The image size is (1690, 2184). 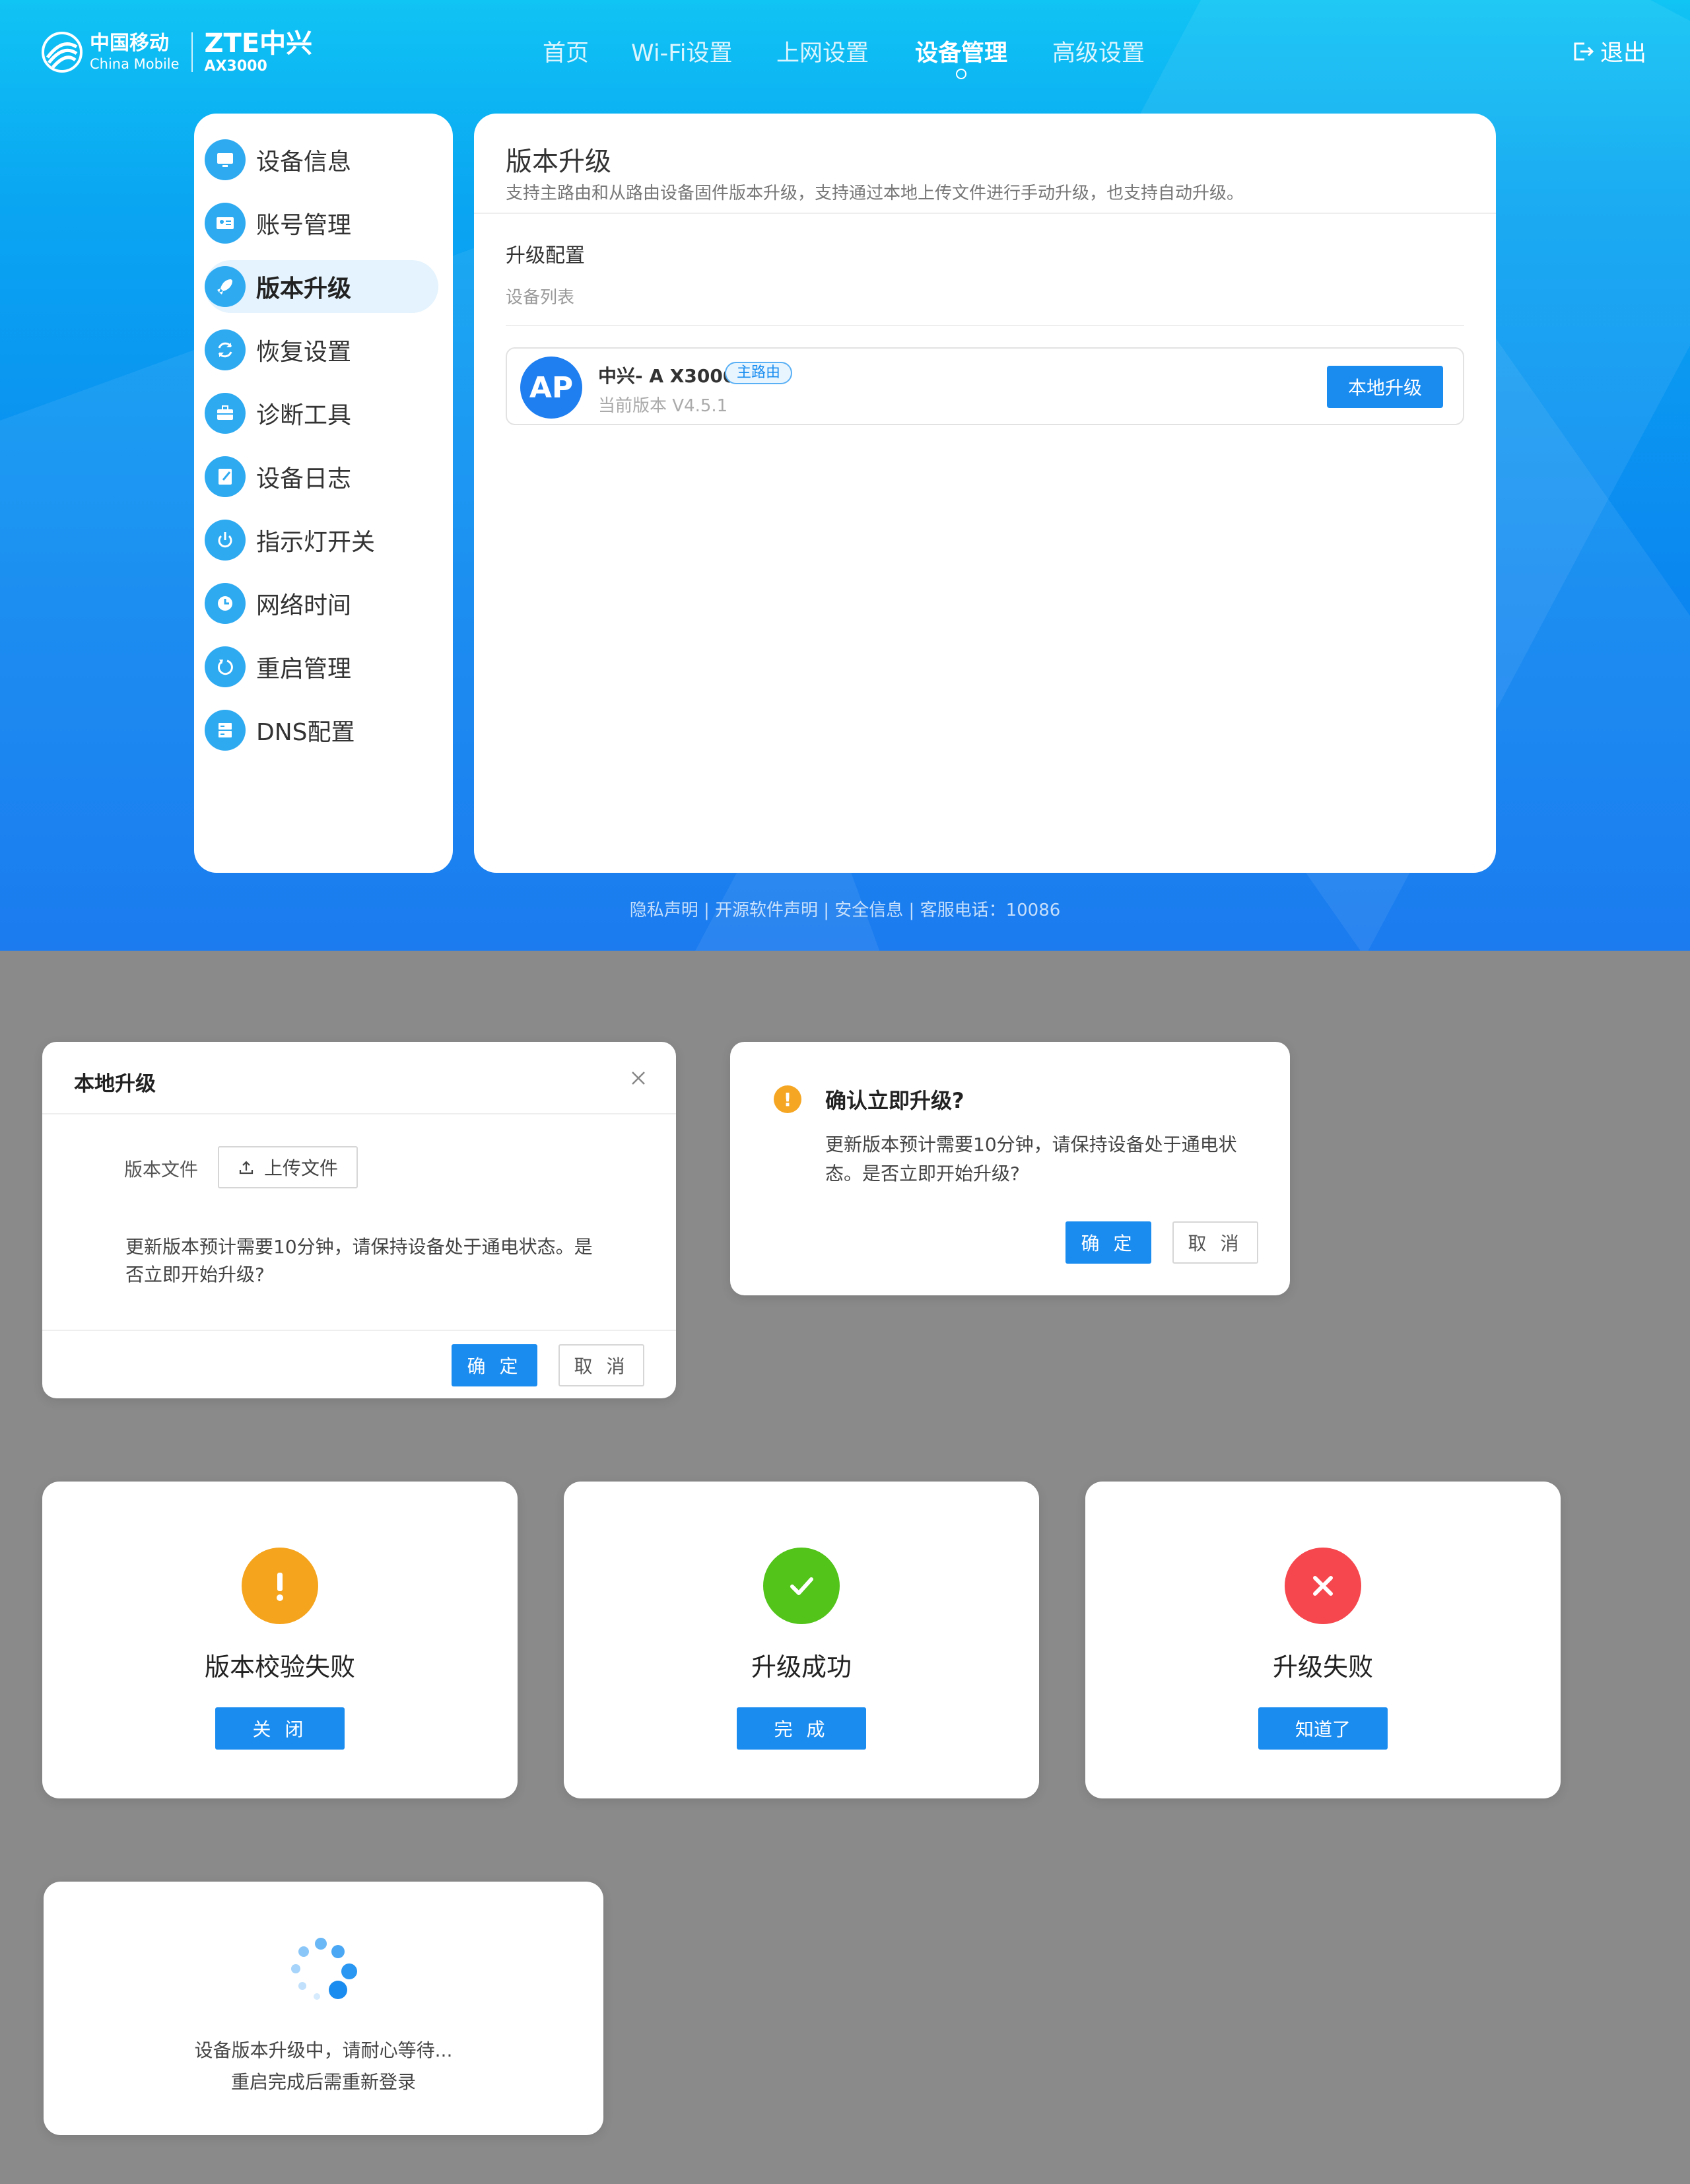 What do you see at coordinates (225, 286) in the screenshot?
I see `rocket-icon` at bounding box center [225, 286].